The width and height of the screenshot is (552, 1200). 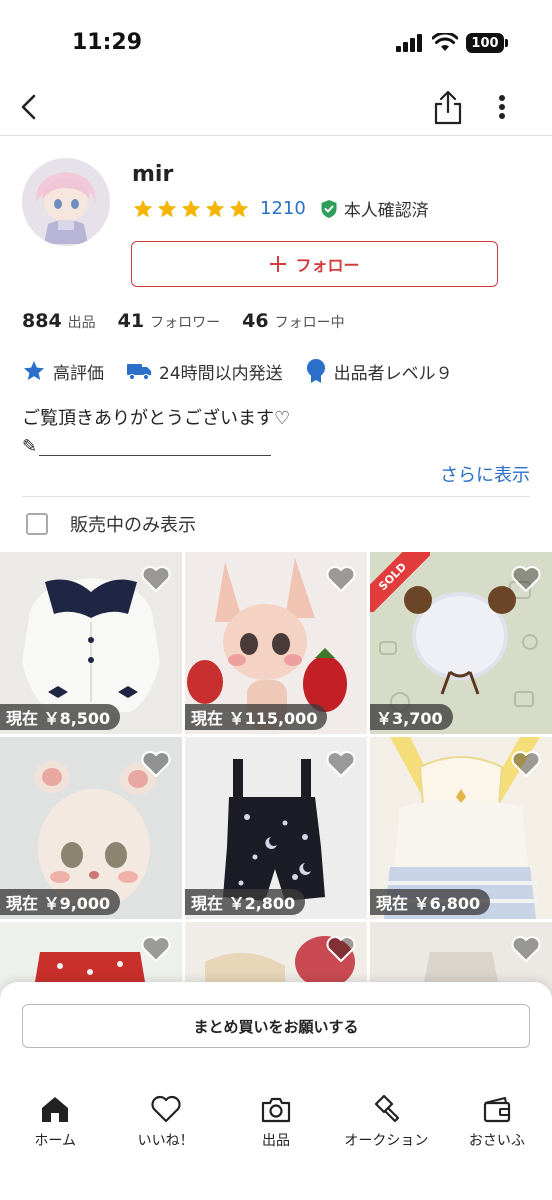 What do you see at coordinates (276, 1141) in the screenshot?
I see `tab-label: 出品` at bounding box center [276, 1141].